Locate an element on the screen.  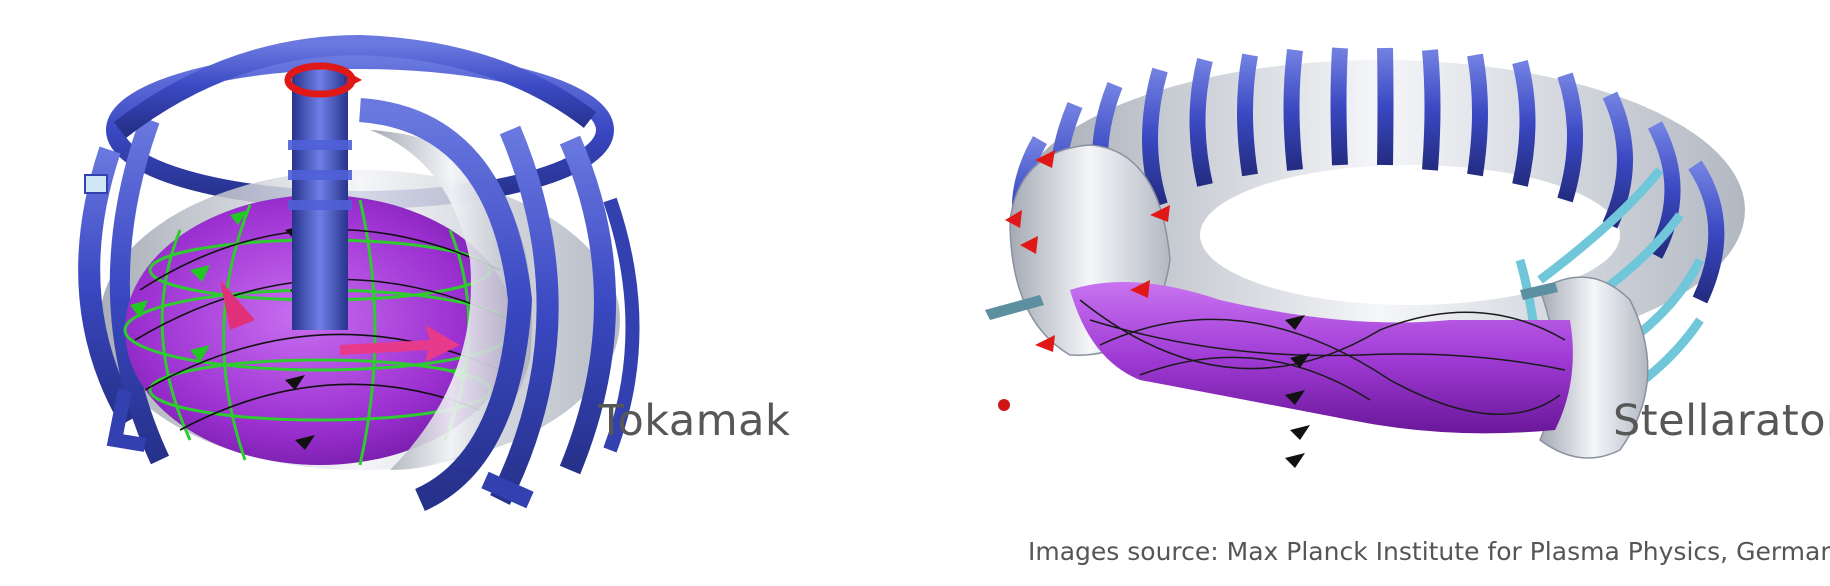
stellarator-label: Stellarator is located at coordinates (1721, 421).